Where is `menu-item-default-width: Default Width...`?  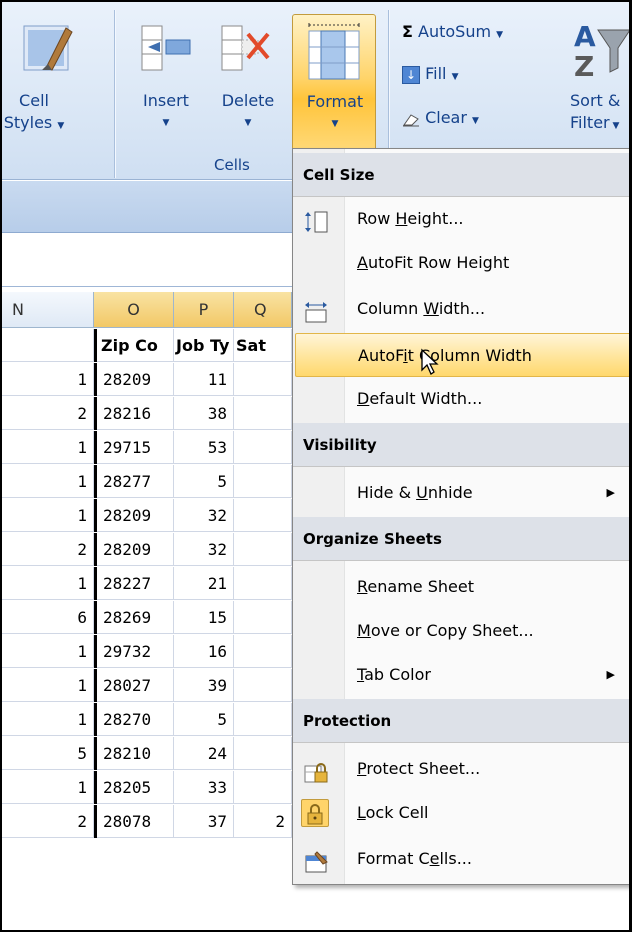
menu-item-default-width: Default Width... is located at coordinates (461, 399).